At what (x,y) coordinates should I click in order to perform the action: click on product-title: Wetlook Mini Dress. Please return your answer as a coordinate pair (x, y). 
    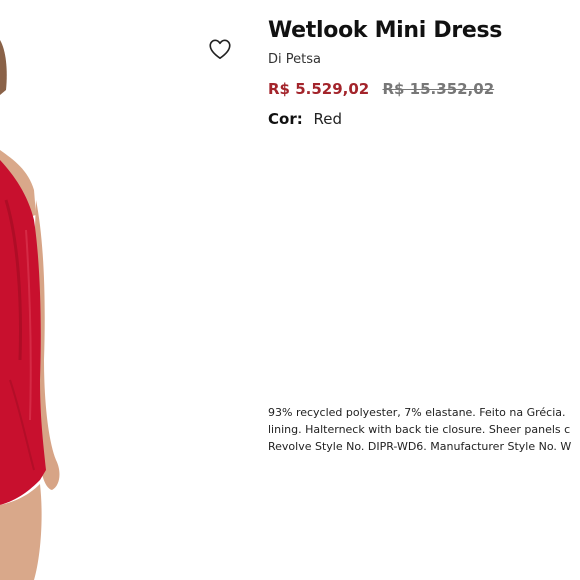
    Looking at the image, I should click on (385, 30).